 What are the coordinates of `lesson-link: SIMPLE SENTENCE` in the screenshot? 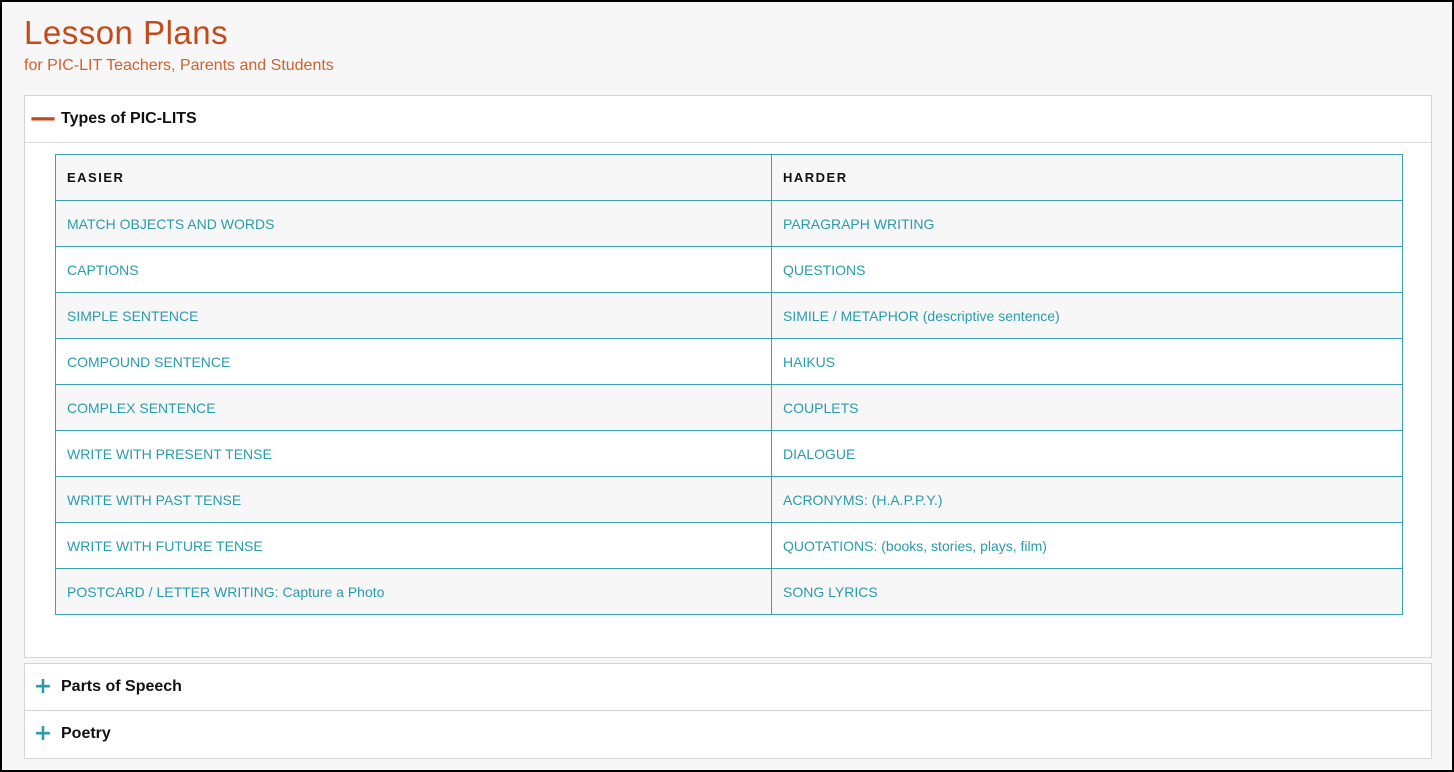 It's located at (132, 316).